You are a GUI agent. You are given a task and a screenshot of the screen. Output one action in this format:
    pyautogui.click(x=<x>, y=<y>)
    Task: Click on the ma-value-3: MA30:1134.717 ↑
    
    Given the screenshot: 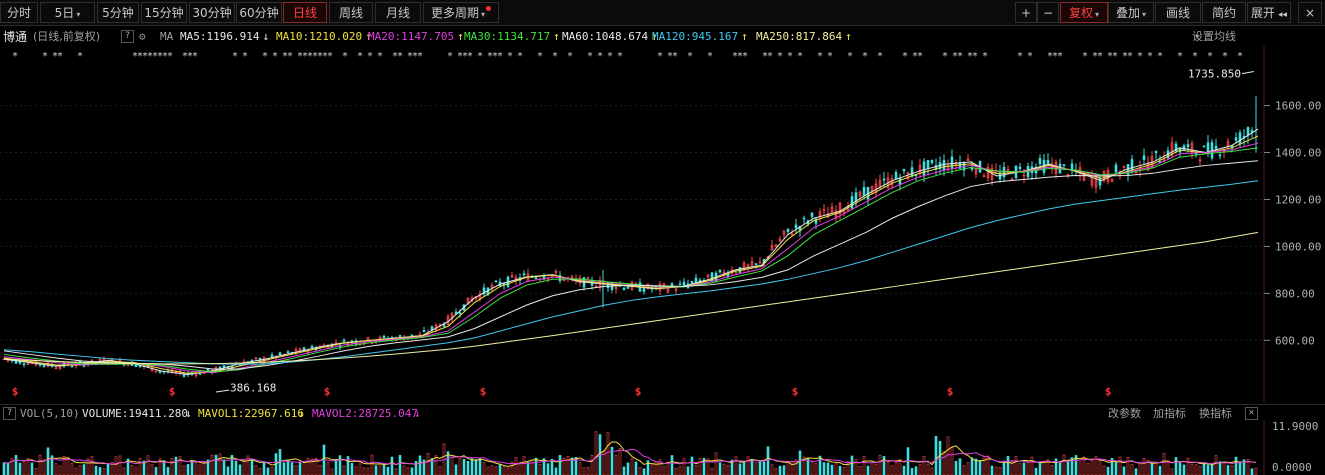 What is the action you would take?
    pyautogui.click(x=512, y=37)
    